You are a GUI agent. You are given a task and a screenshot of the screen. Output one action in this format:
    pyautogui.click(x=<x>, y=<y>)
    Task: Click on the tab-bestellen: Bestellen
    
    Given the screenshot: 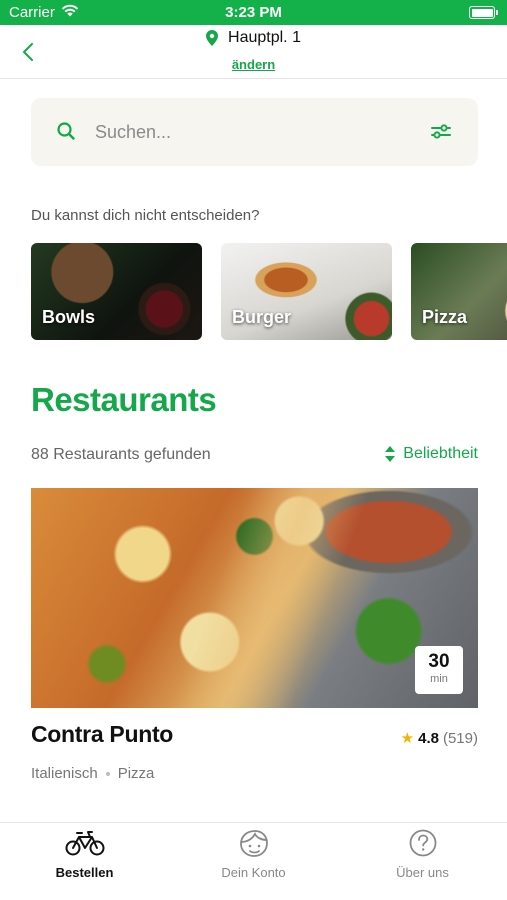 What is the action you would take?
    pyautogui.click(x=84, y=861)
    